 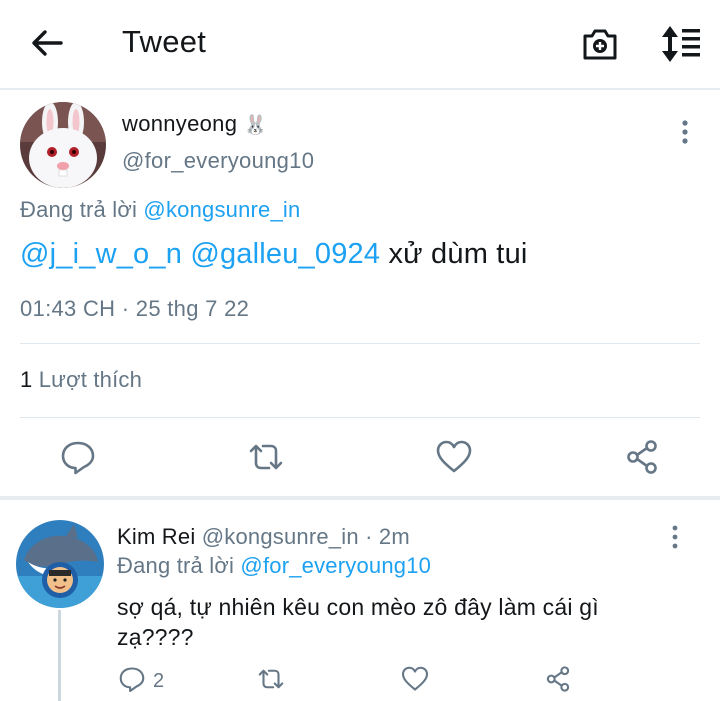 I want to click on sort-icon, so click(x=681, y=44).